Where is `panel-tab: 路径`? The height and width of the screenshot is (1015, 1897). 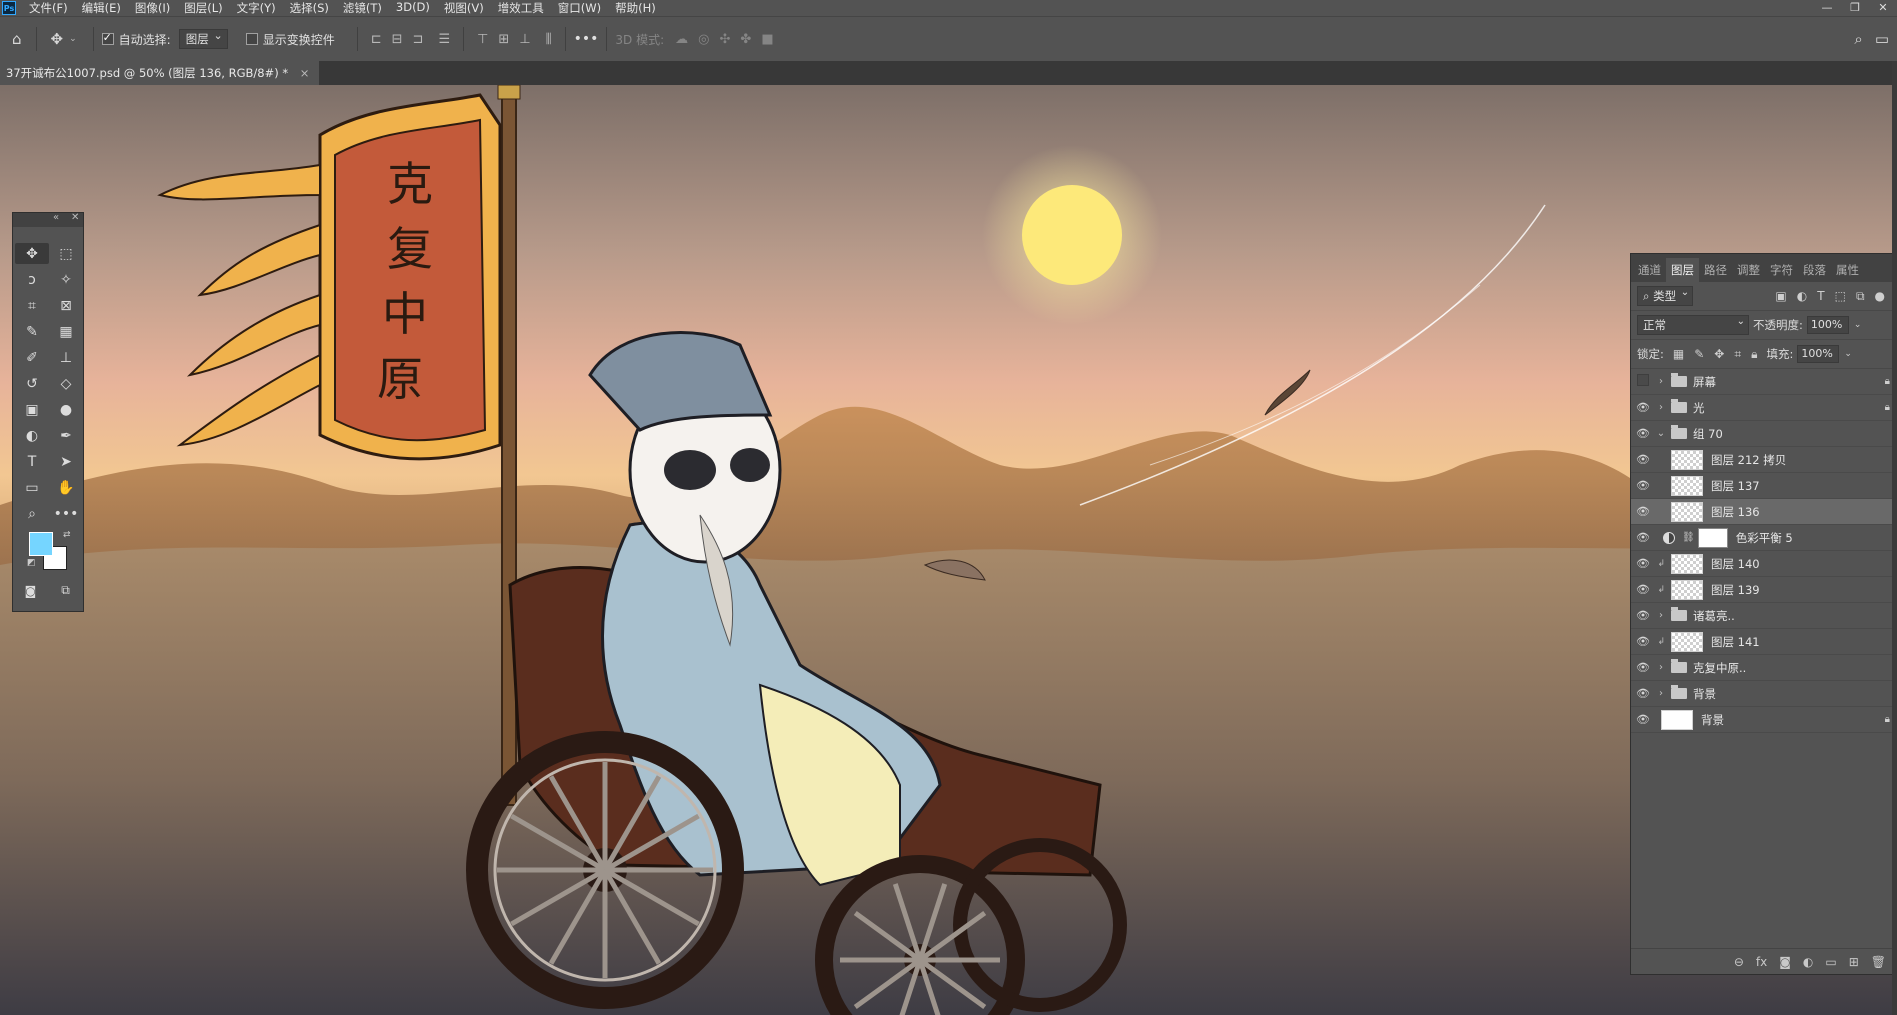 panel-tab: 路径 is located at coordinates (1715, 270).